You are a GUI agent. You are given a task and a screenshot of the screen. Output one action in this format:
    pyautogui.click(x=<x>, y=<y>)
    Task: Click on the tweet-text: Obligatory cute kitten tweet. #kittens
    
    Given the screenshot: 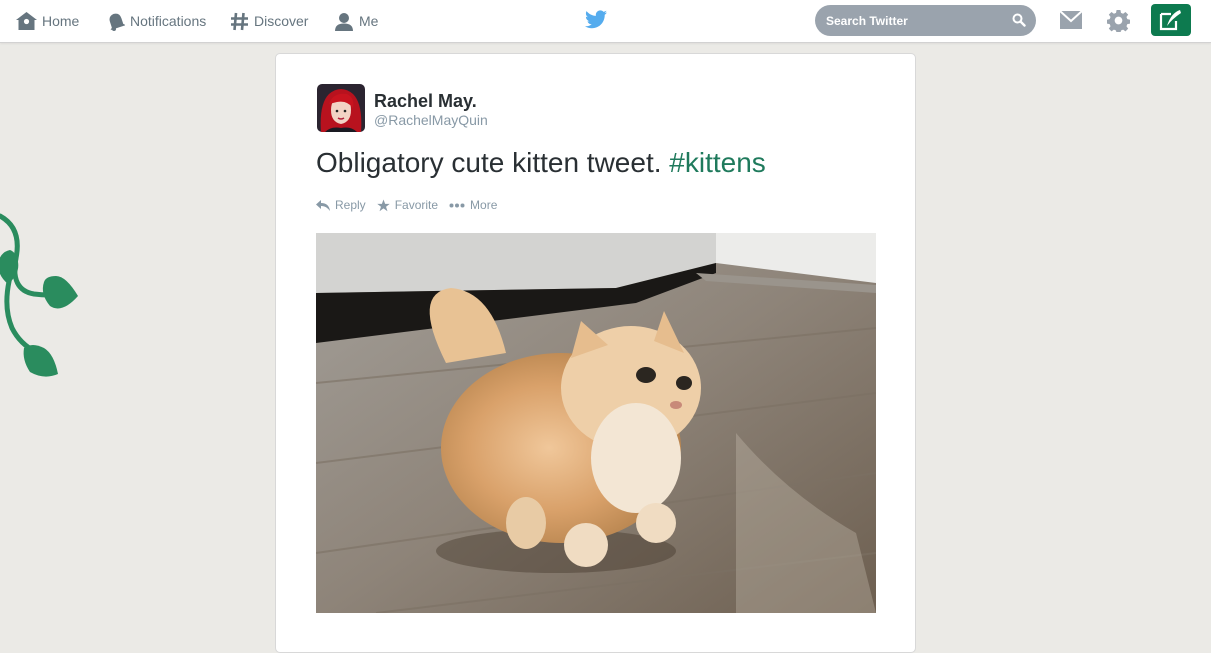 What is the action you would take?
    pyautogui.click(x=541, y=163)
    